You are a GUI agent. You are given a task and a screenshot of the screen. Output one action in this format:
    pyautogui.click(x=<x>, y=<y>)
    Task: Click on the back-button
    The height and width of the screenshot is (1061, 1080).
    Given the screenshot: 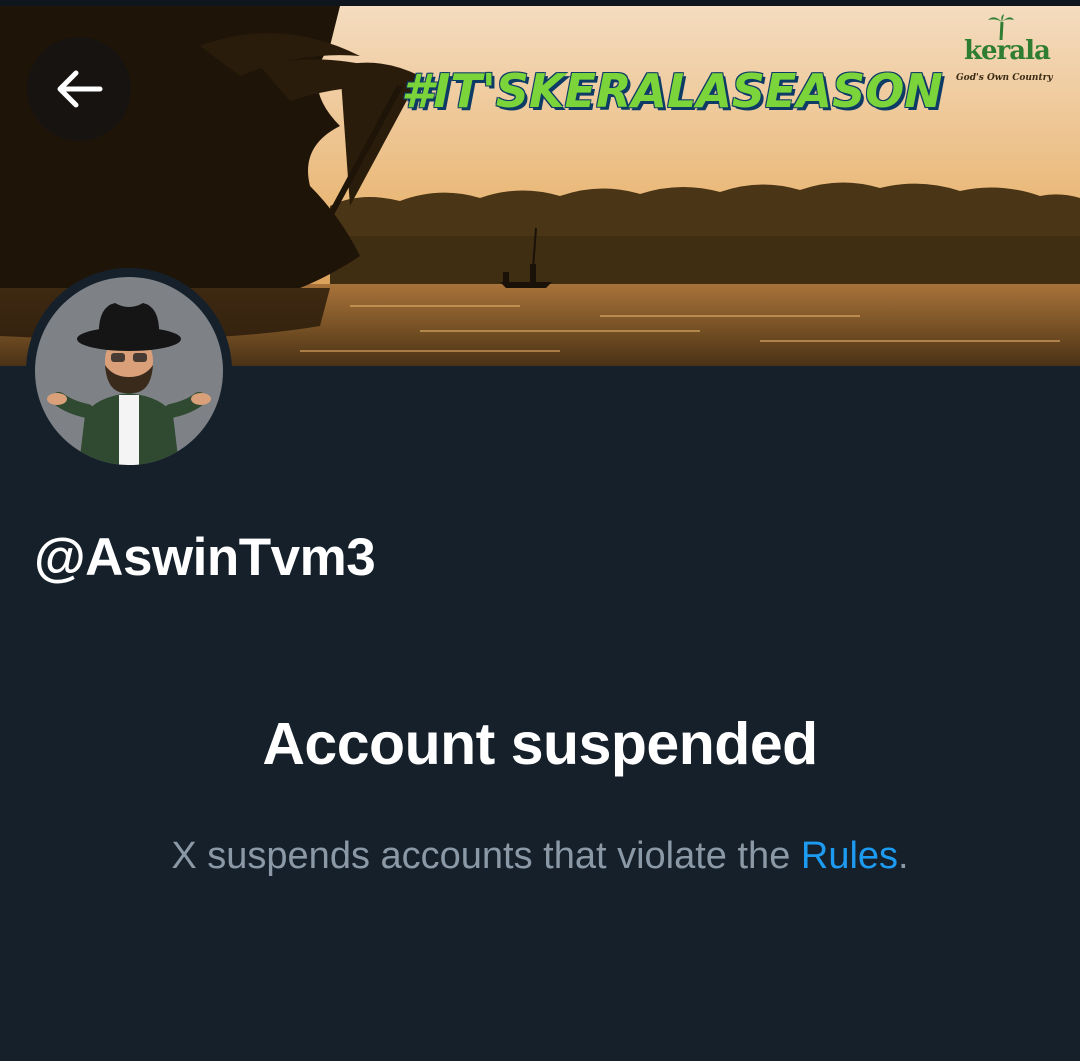 What is the action you would take?
    pyautogui.click(x=79, y=89)
    